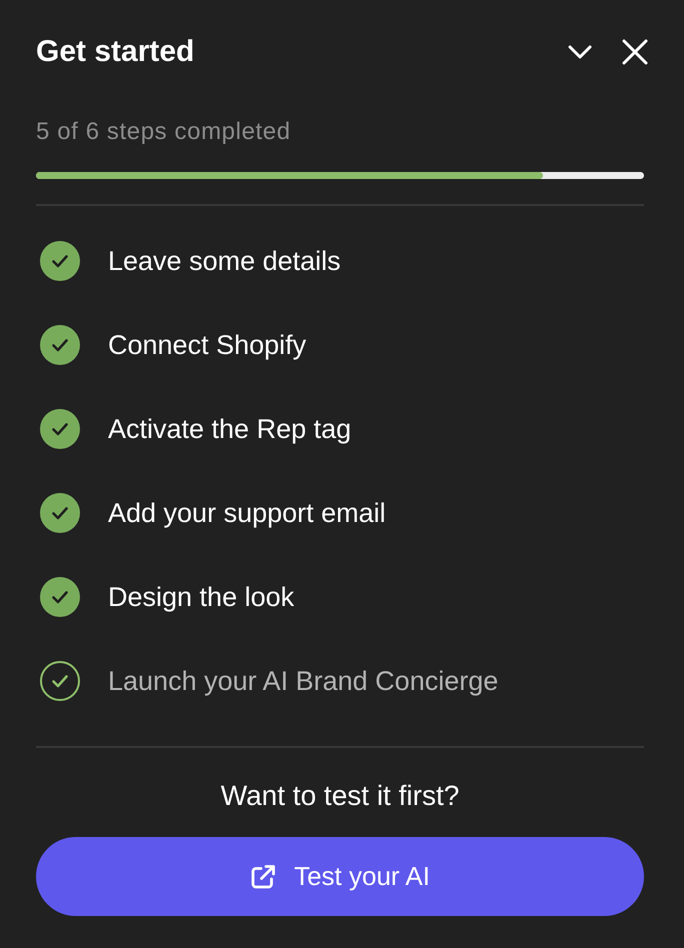 The image size is (684, 948). What do you see at coordinates (115, 52) in the screenshot?
I see `panel-title: Get started` at bounding box center [115, 52].